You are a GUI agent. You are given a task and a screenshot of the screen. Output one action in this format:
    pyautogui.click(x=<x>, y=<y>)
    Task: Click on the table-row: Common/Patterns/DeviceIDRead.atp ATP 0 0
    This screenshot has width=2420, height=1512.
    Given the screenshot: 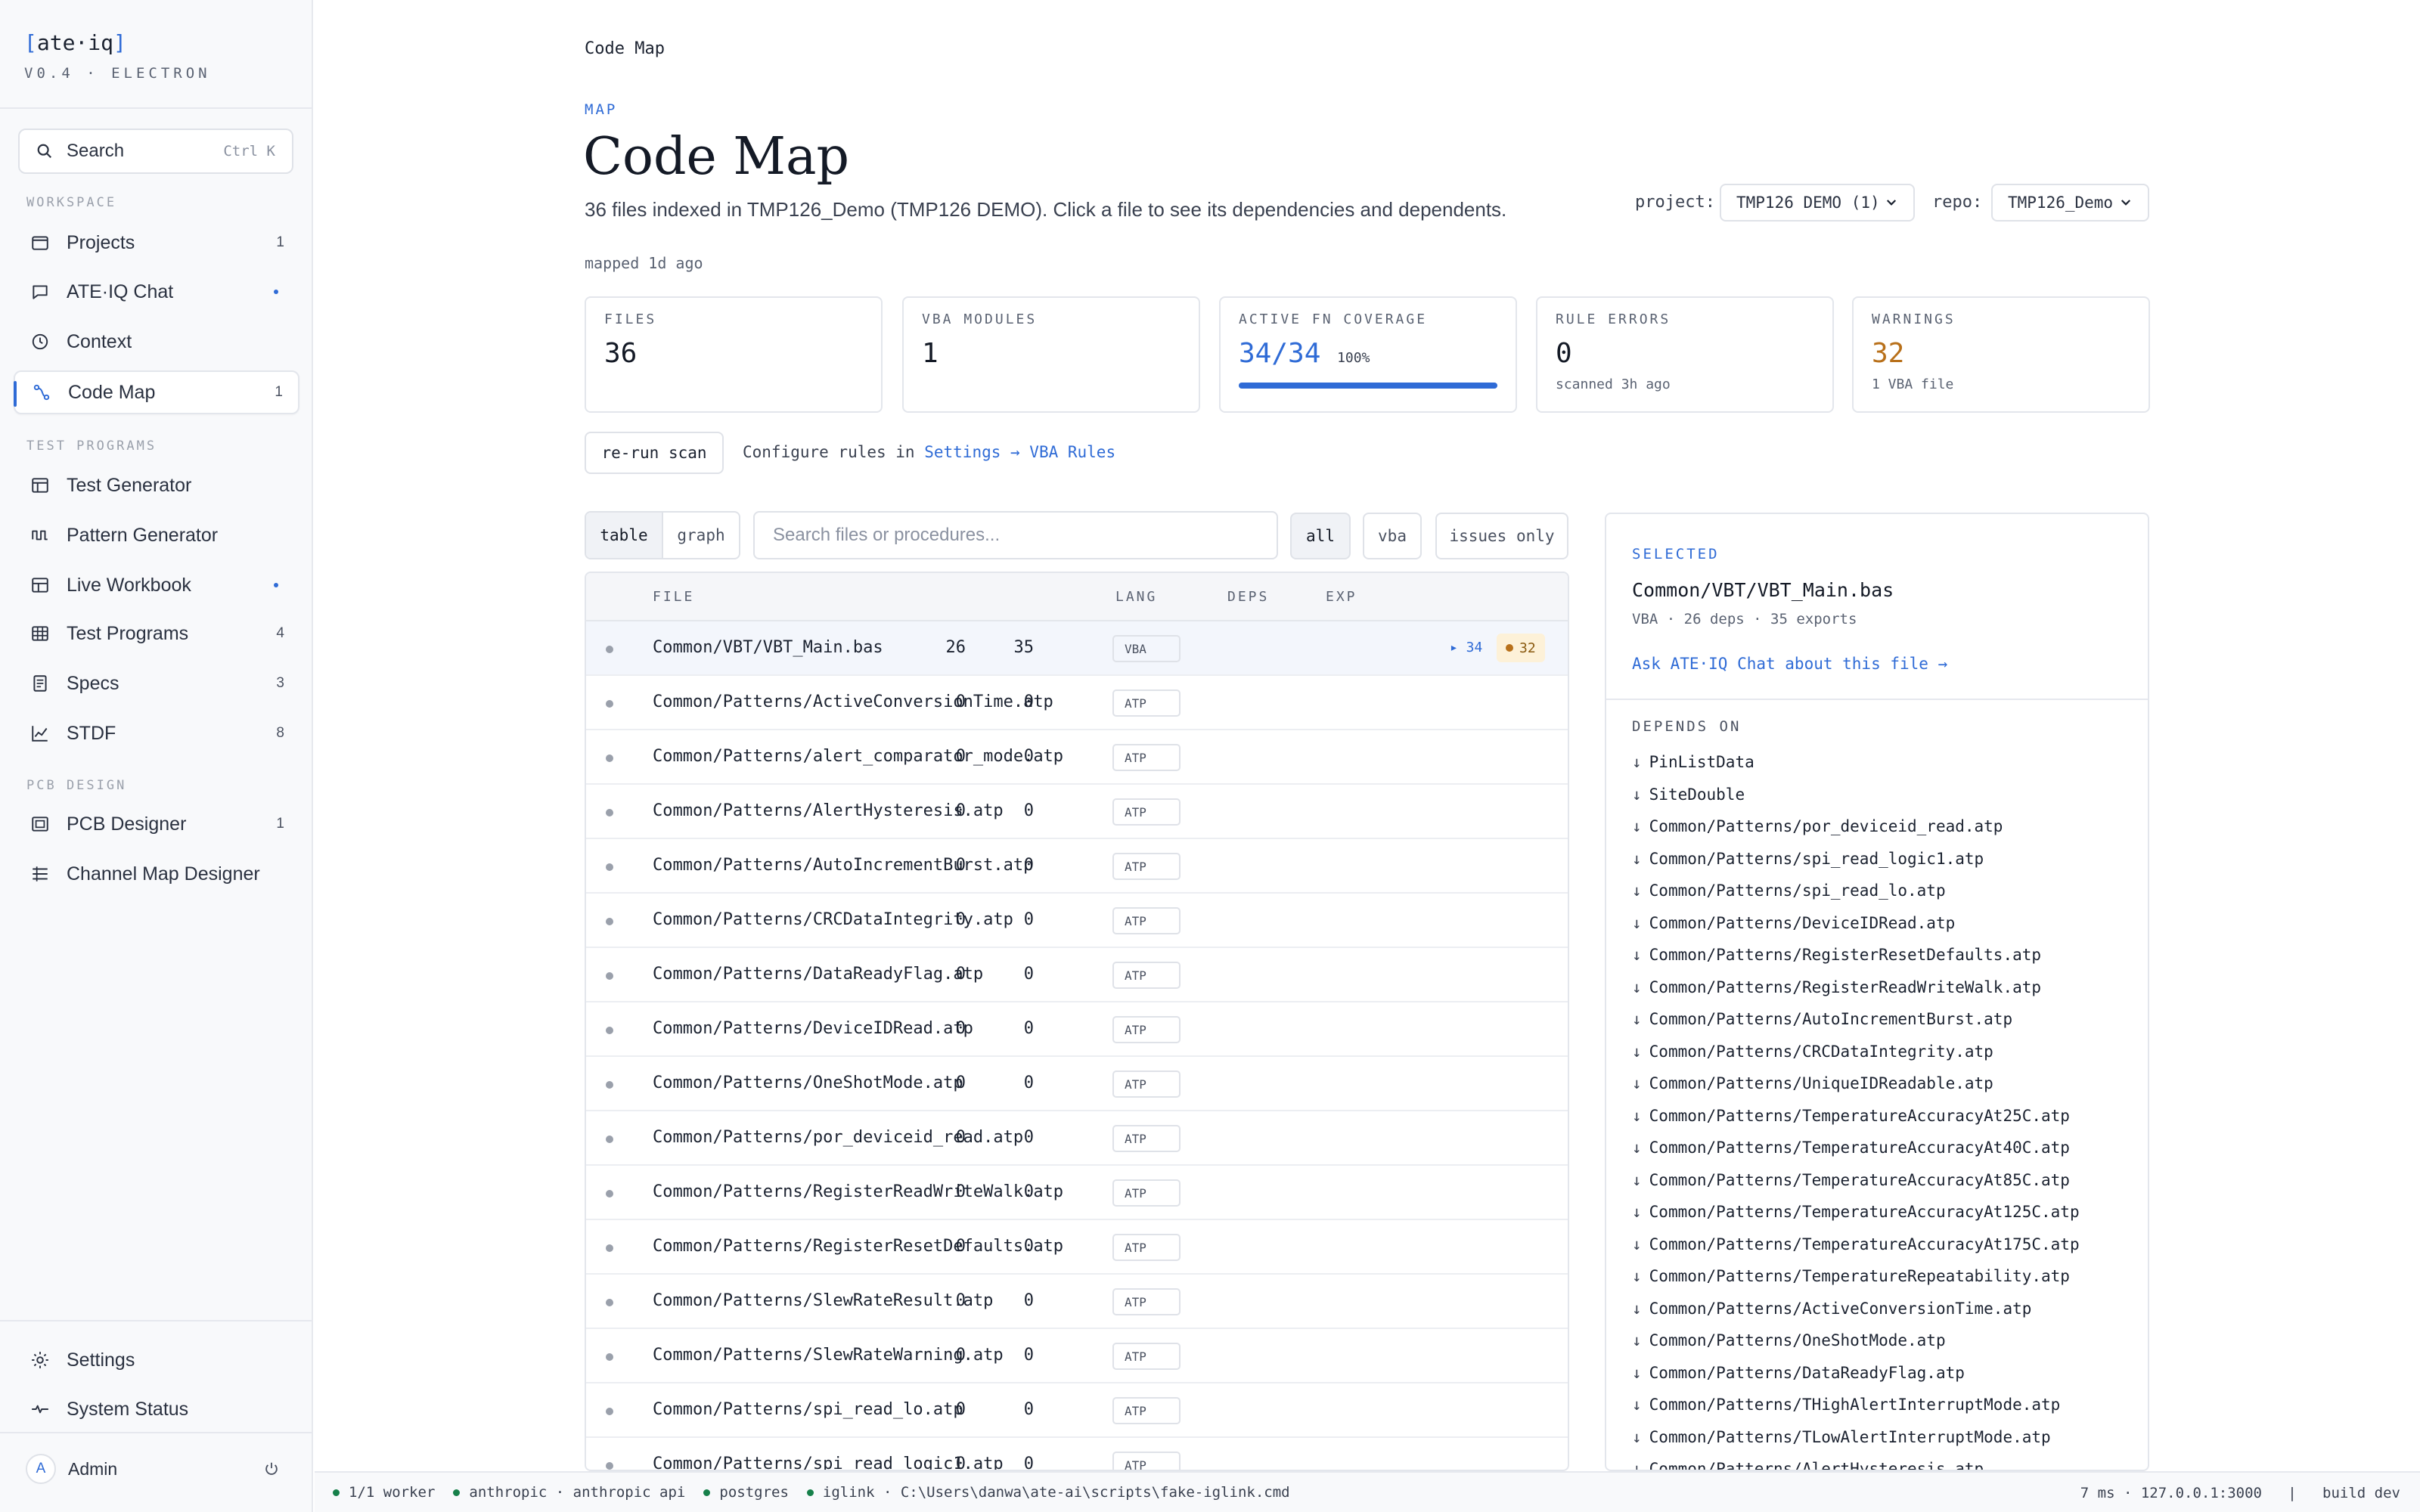 What is the action you would take?
    pyautogui.click(x=1077, y=1029)
    